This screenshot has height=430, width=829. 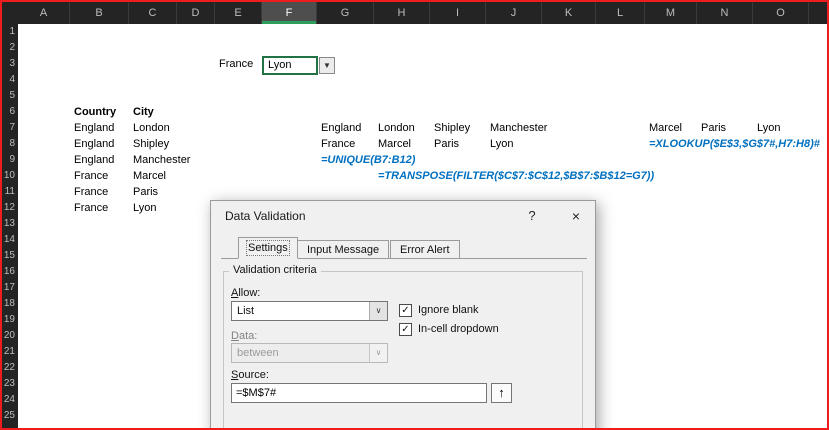 I want to click on row-header-16: 16, so click(x=10, y=272).